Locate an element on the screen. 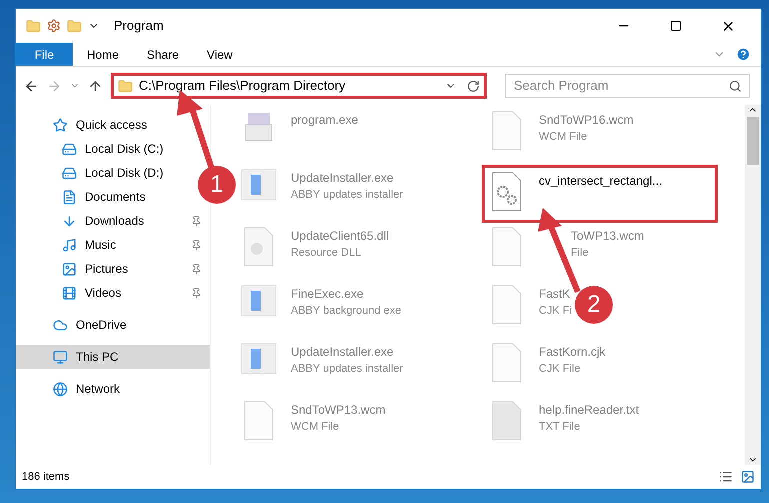  file-type: CJK File is located at coordinates (560, 369).